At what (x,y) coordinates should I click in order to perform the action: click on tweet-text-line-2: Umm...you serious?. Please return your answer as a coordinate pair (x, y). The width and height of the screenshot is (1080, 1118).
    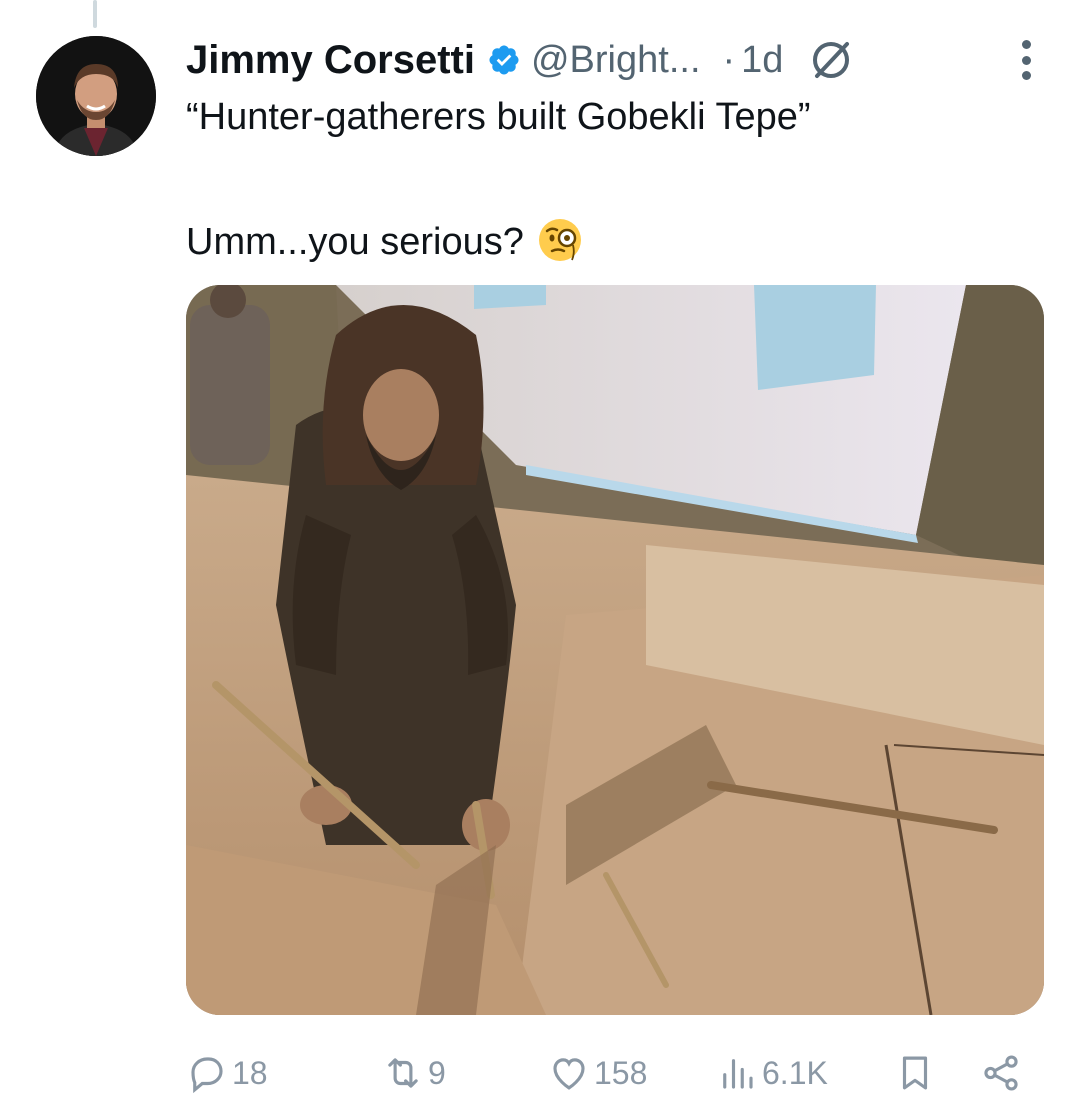
    Looking at the image, I should click on (385, 240).